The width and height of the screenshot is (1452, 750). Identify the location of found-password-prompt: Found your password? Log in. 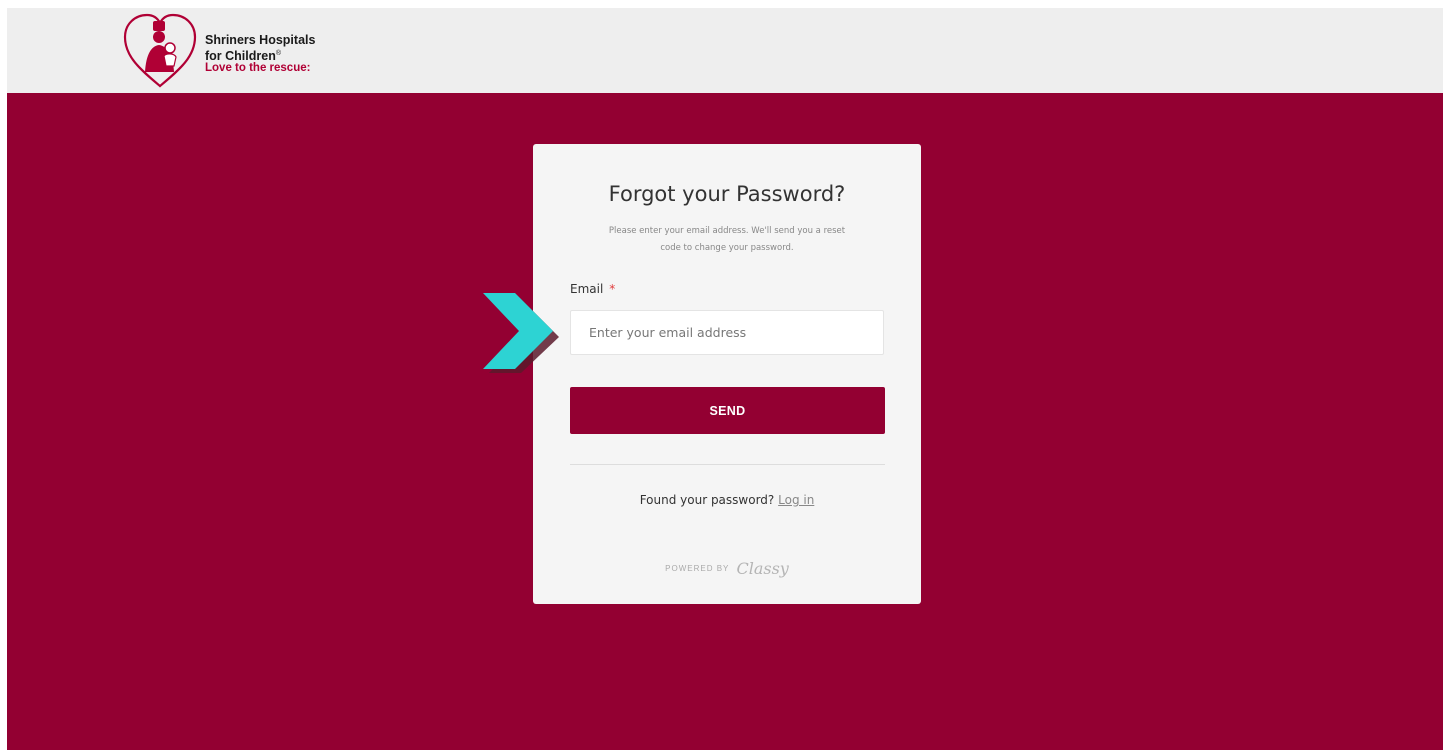
(727, 500).